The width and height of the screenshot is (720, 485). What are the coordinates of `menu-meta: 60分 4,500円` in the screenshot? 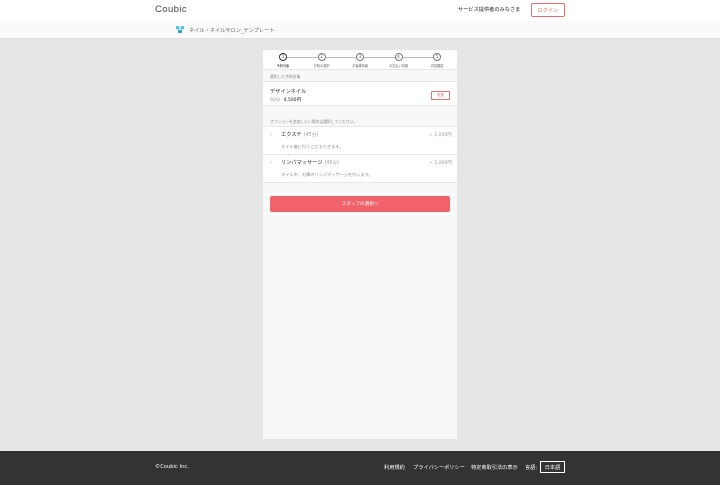 It's located at (285, 100).